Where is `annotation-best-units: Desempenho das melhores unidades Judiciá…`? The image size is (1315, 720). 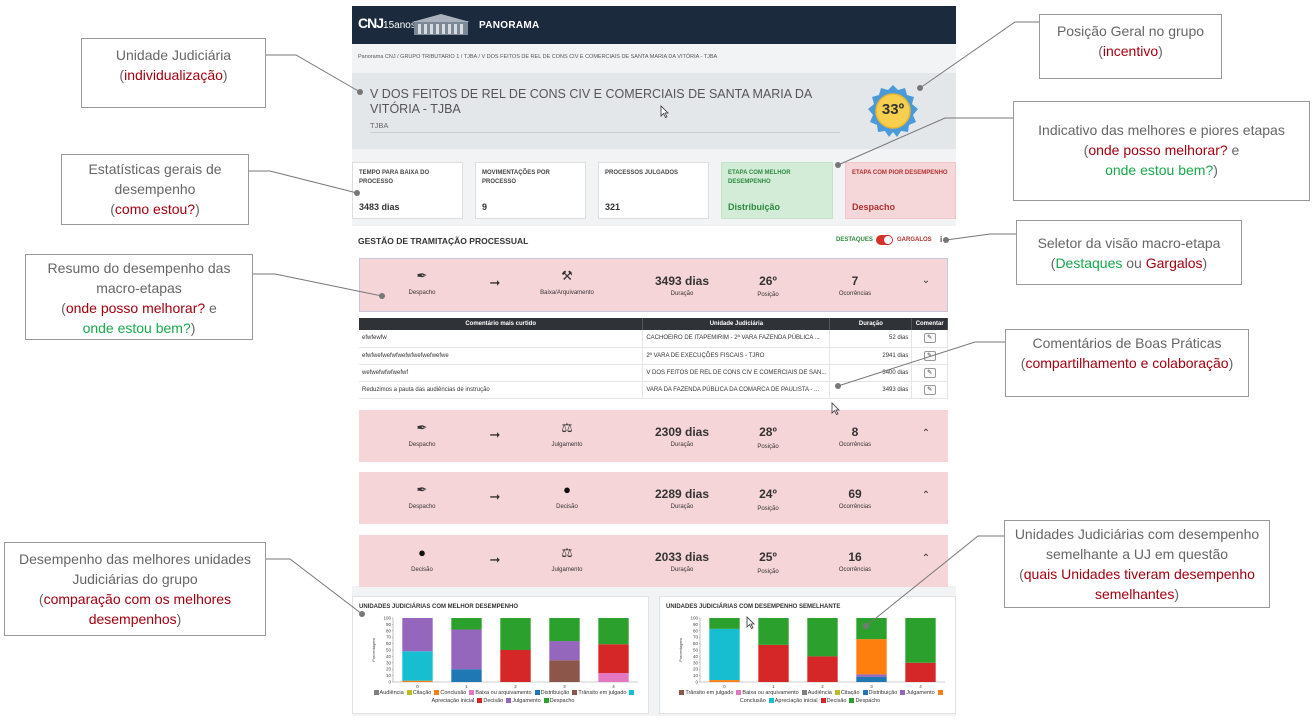 annotation-best-units: Desempenho das melhores unidades Judiciá… is located at coordinates (135, 589).